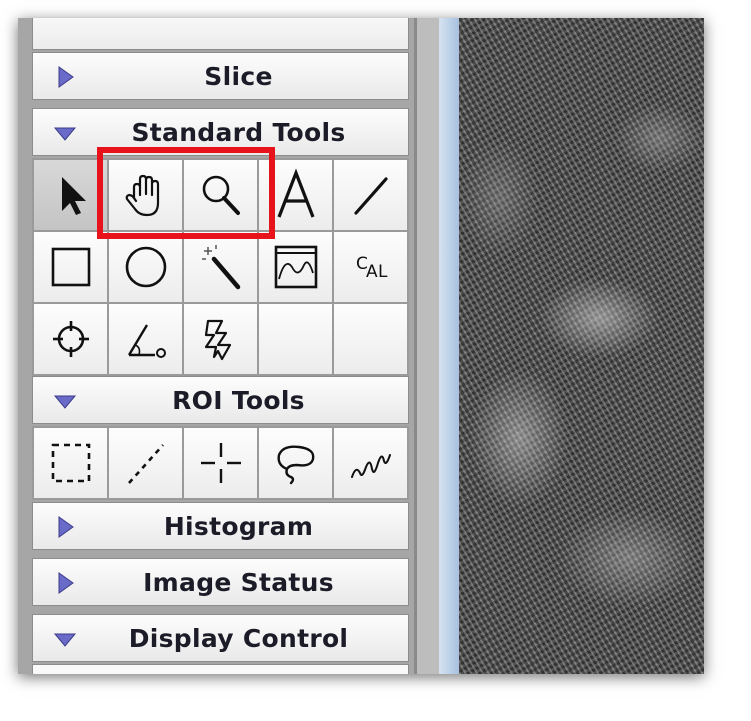 Image resolution: width=751 pixels, height=721 pixels. I want to click on calibration-tool-icon: C A L, so click(372, 268).